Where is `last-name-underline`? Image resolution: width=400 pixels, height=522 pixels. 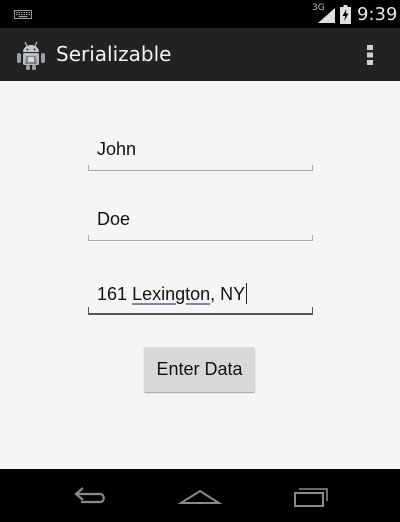
last-name-underline is located at coordinates (200, 238).